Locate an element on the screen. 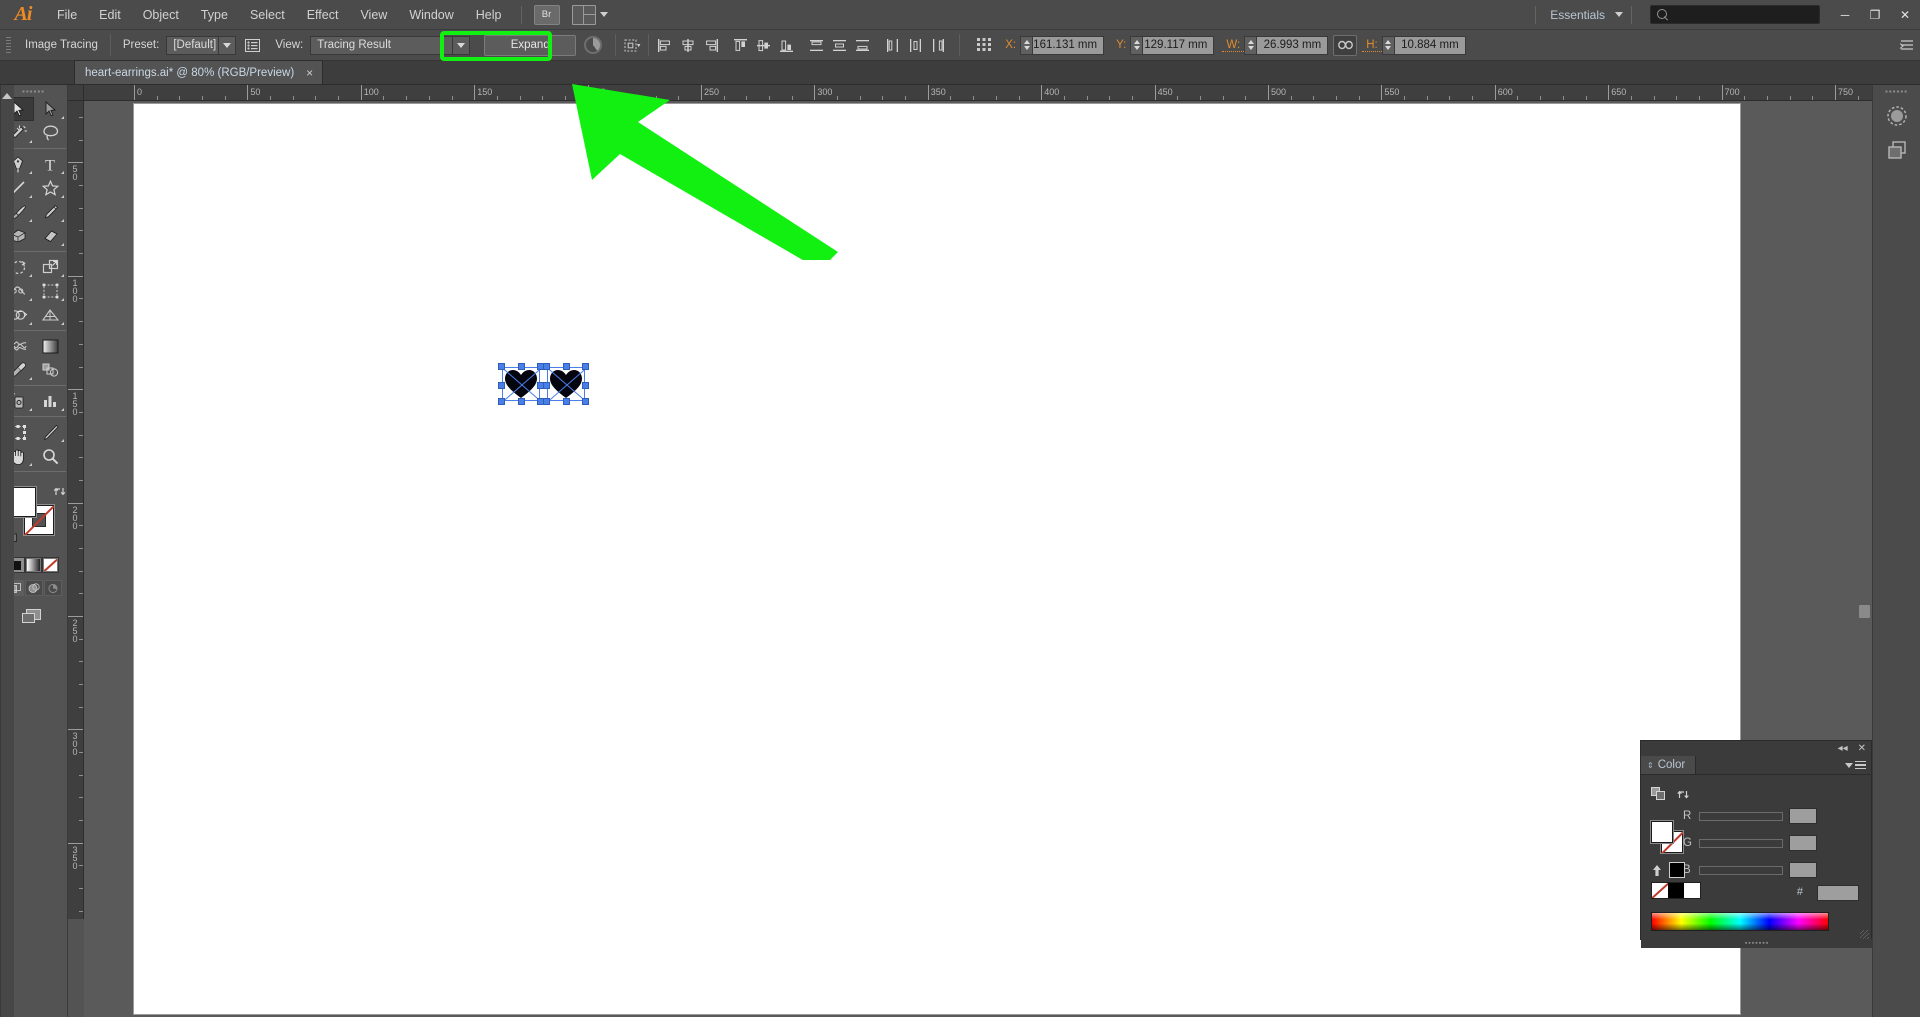  y-field: 129.117 mm is located at coordinates (1178, 45).